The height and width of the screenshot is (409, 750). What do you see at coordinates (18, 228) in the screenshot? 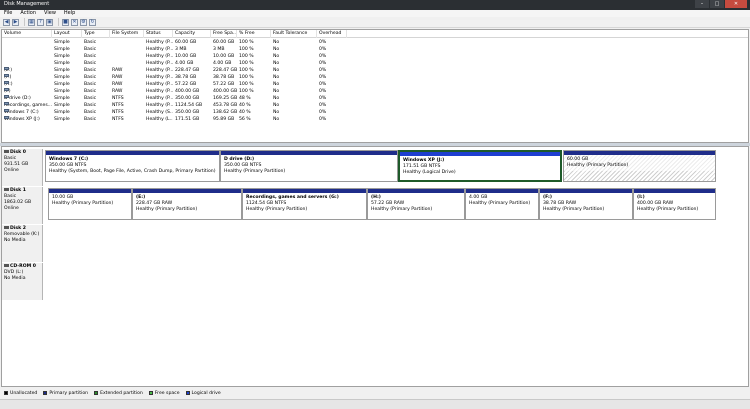
I see `disk-name: Disk 2` at bounding box center [18, 228].